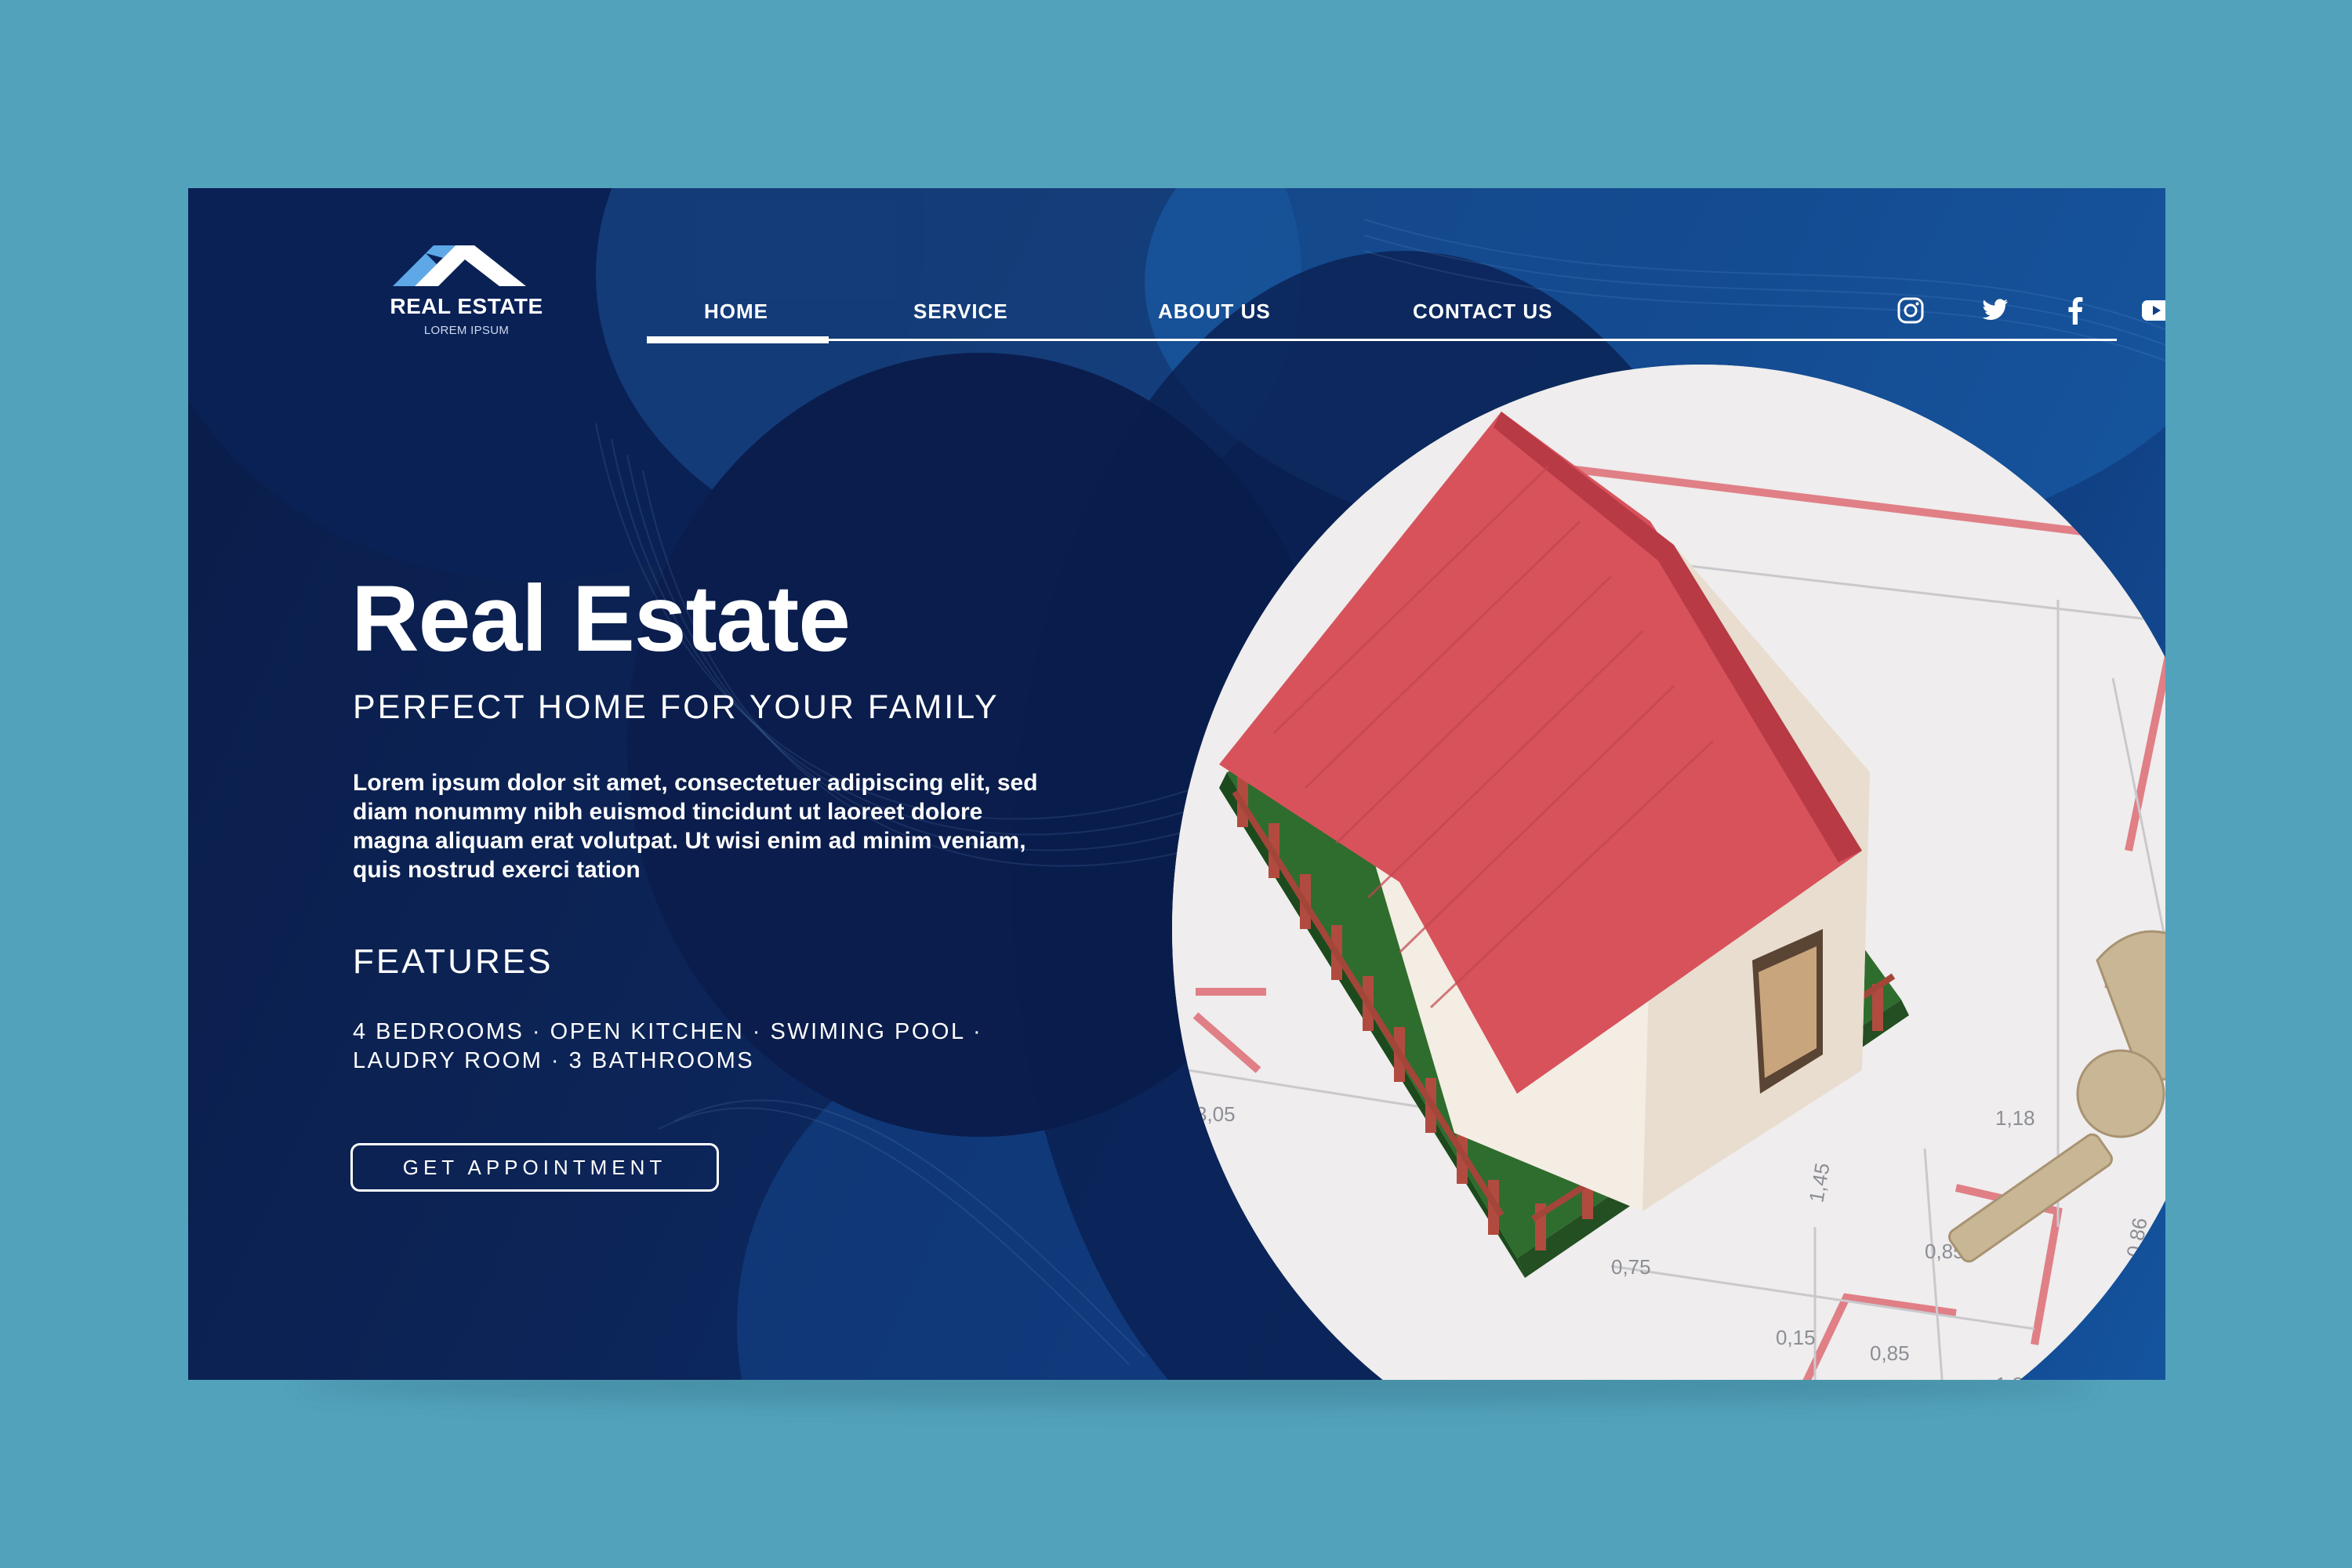  I want to click on features-heading: FEATURES, so click(453, 962).